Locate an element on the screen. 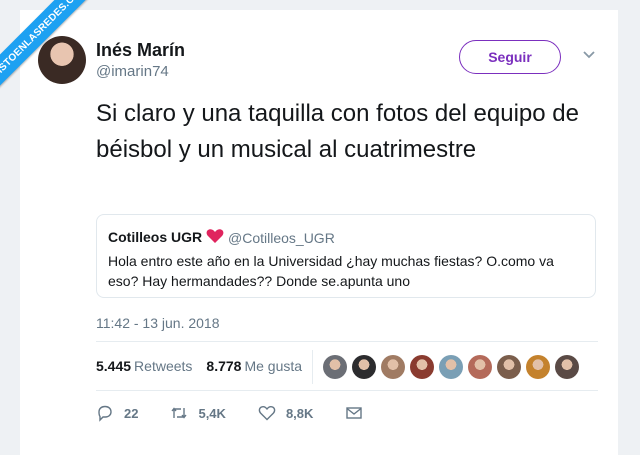  retweet-button: 5,4K is located at coordinates (198, 413).